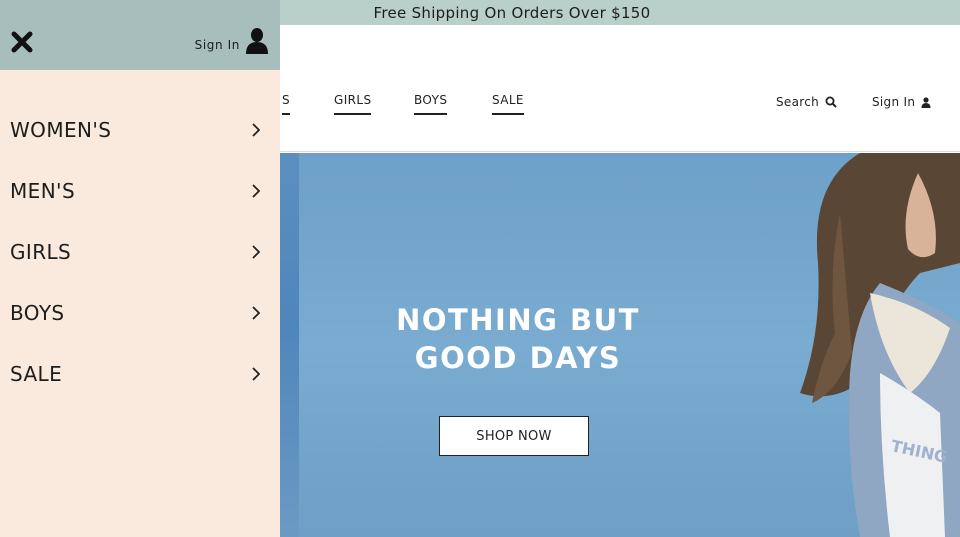  What do you see at coordinates (894, 102) in the screenshot?
I see `header-signin-label: Sign In` at bounding box center [894, 102].